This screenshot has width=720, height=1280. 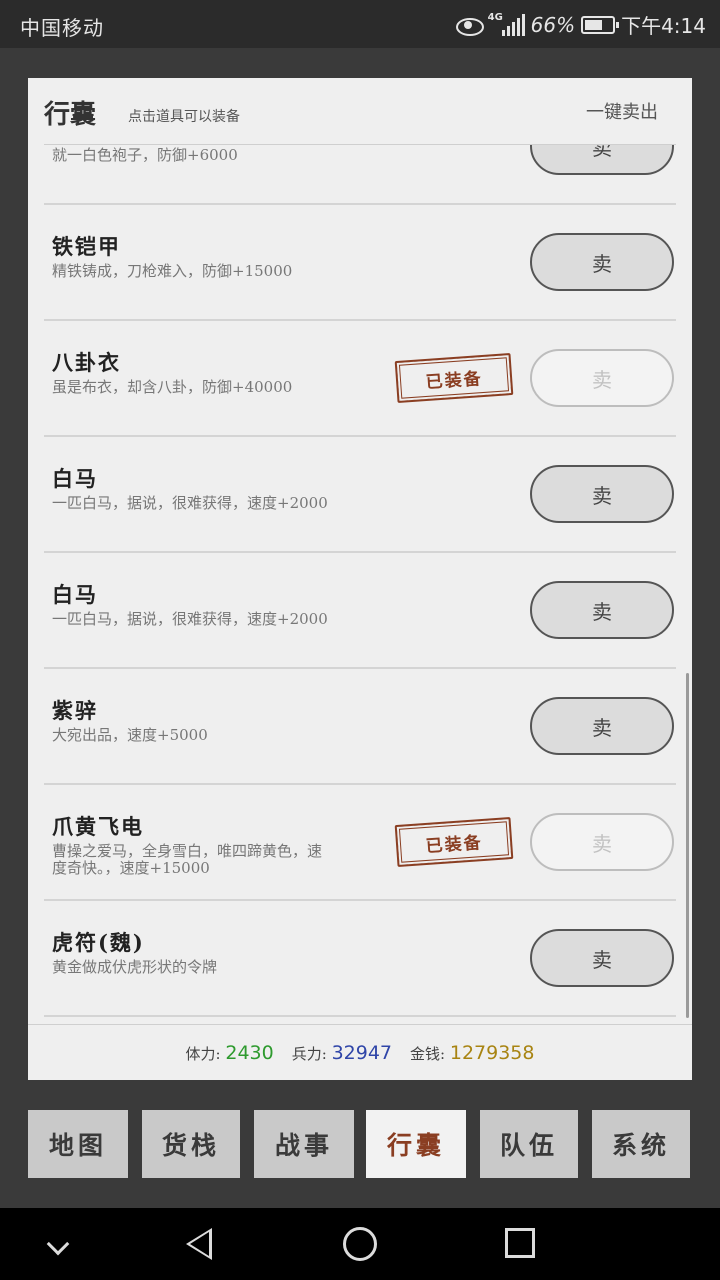 What do you see at coordinates (469, 26) in the screenshot?
I see `eye-comfort-icon` at bounding box center [469, 26].